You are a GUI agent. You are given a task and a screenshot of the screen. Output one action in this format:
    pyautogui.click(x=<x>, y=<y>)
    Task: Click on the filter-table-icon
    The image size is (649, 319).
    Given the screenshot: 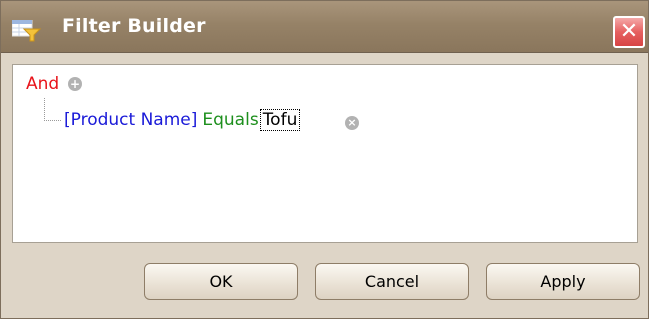 What is the action you would take?
    pyautogui.click(x=27, y=31)
    